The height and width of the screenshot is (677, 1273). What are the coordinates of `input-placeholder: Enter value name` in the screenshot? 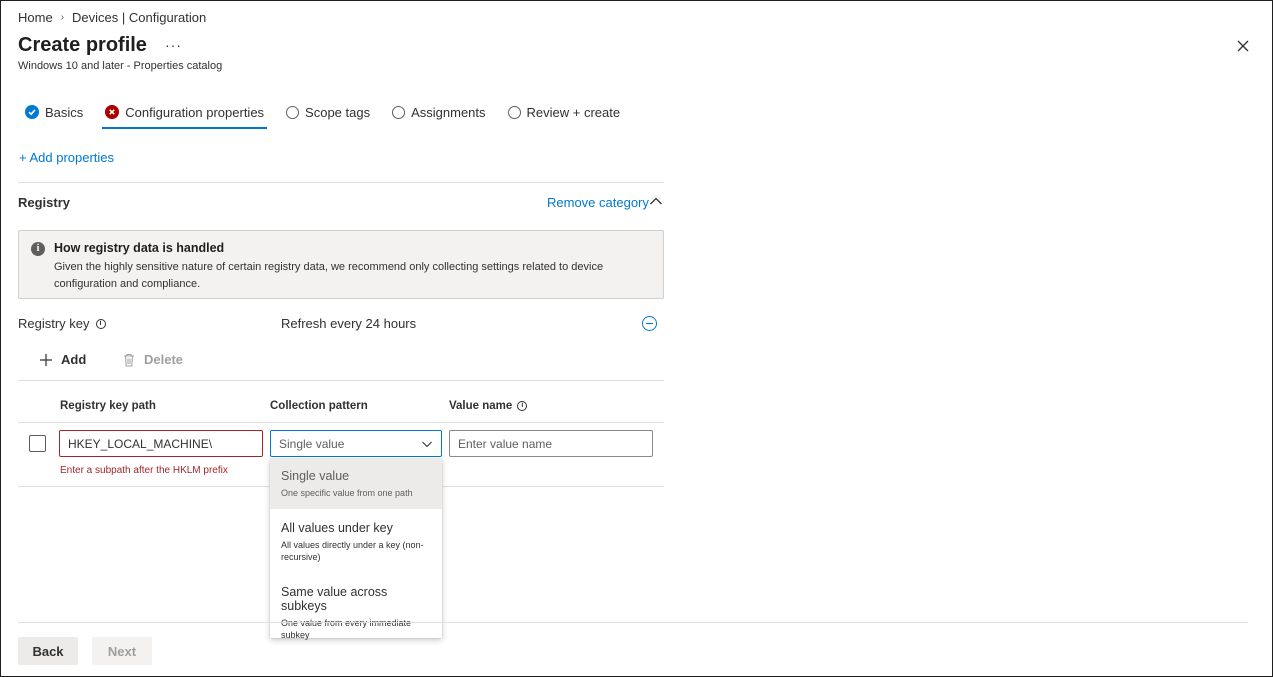 It's located at (505, 443).